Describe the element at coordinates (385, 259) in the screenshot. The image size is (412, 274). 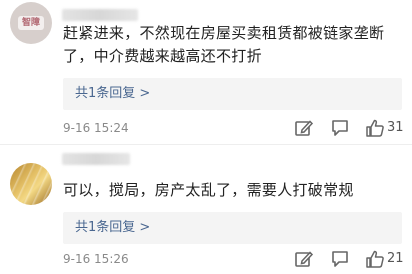
I see `like-button: 21` at that location.